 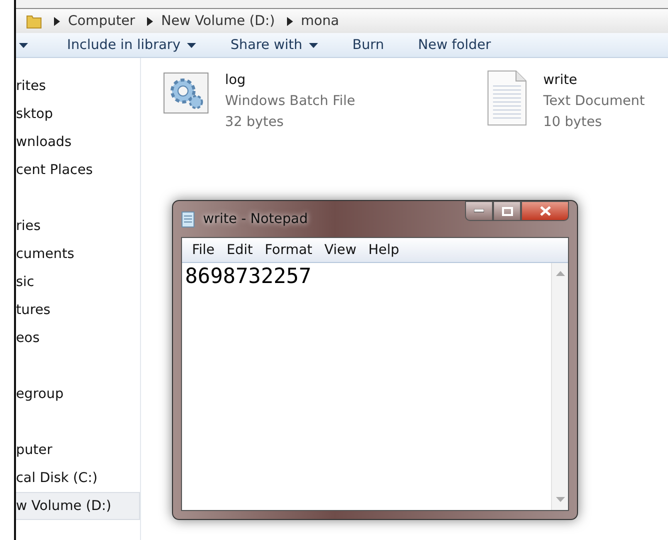 What do you see at coordinates (188, 219) in the screenshot?
I see `notepad-icon` at bounding box center [188, 219].